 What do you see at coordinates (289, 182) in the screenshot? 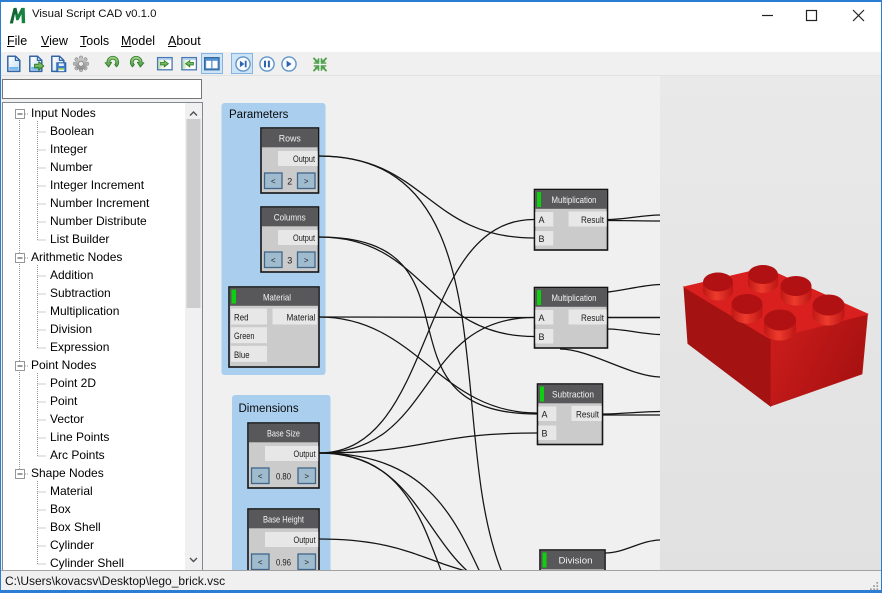
I see `svg-text: 2` at bounding box center [289, 182].